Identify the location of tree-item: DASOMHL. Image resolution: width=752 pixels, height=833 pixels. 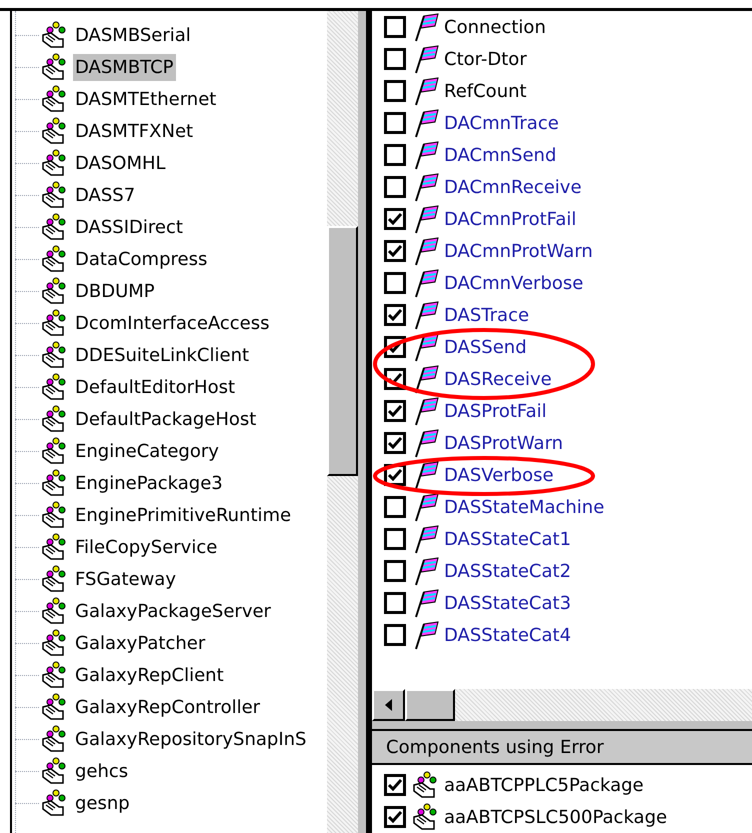
(120, 163).